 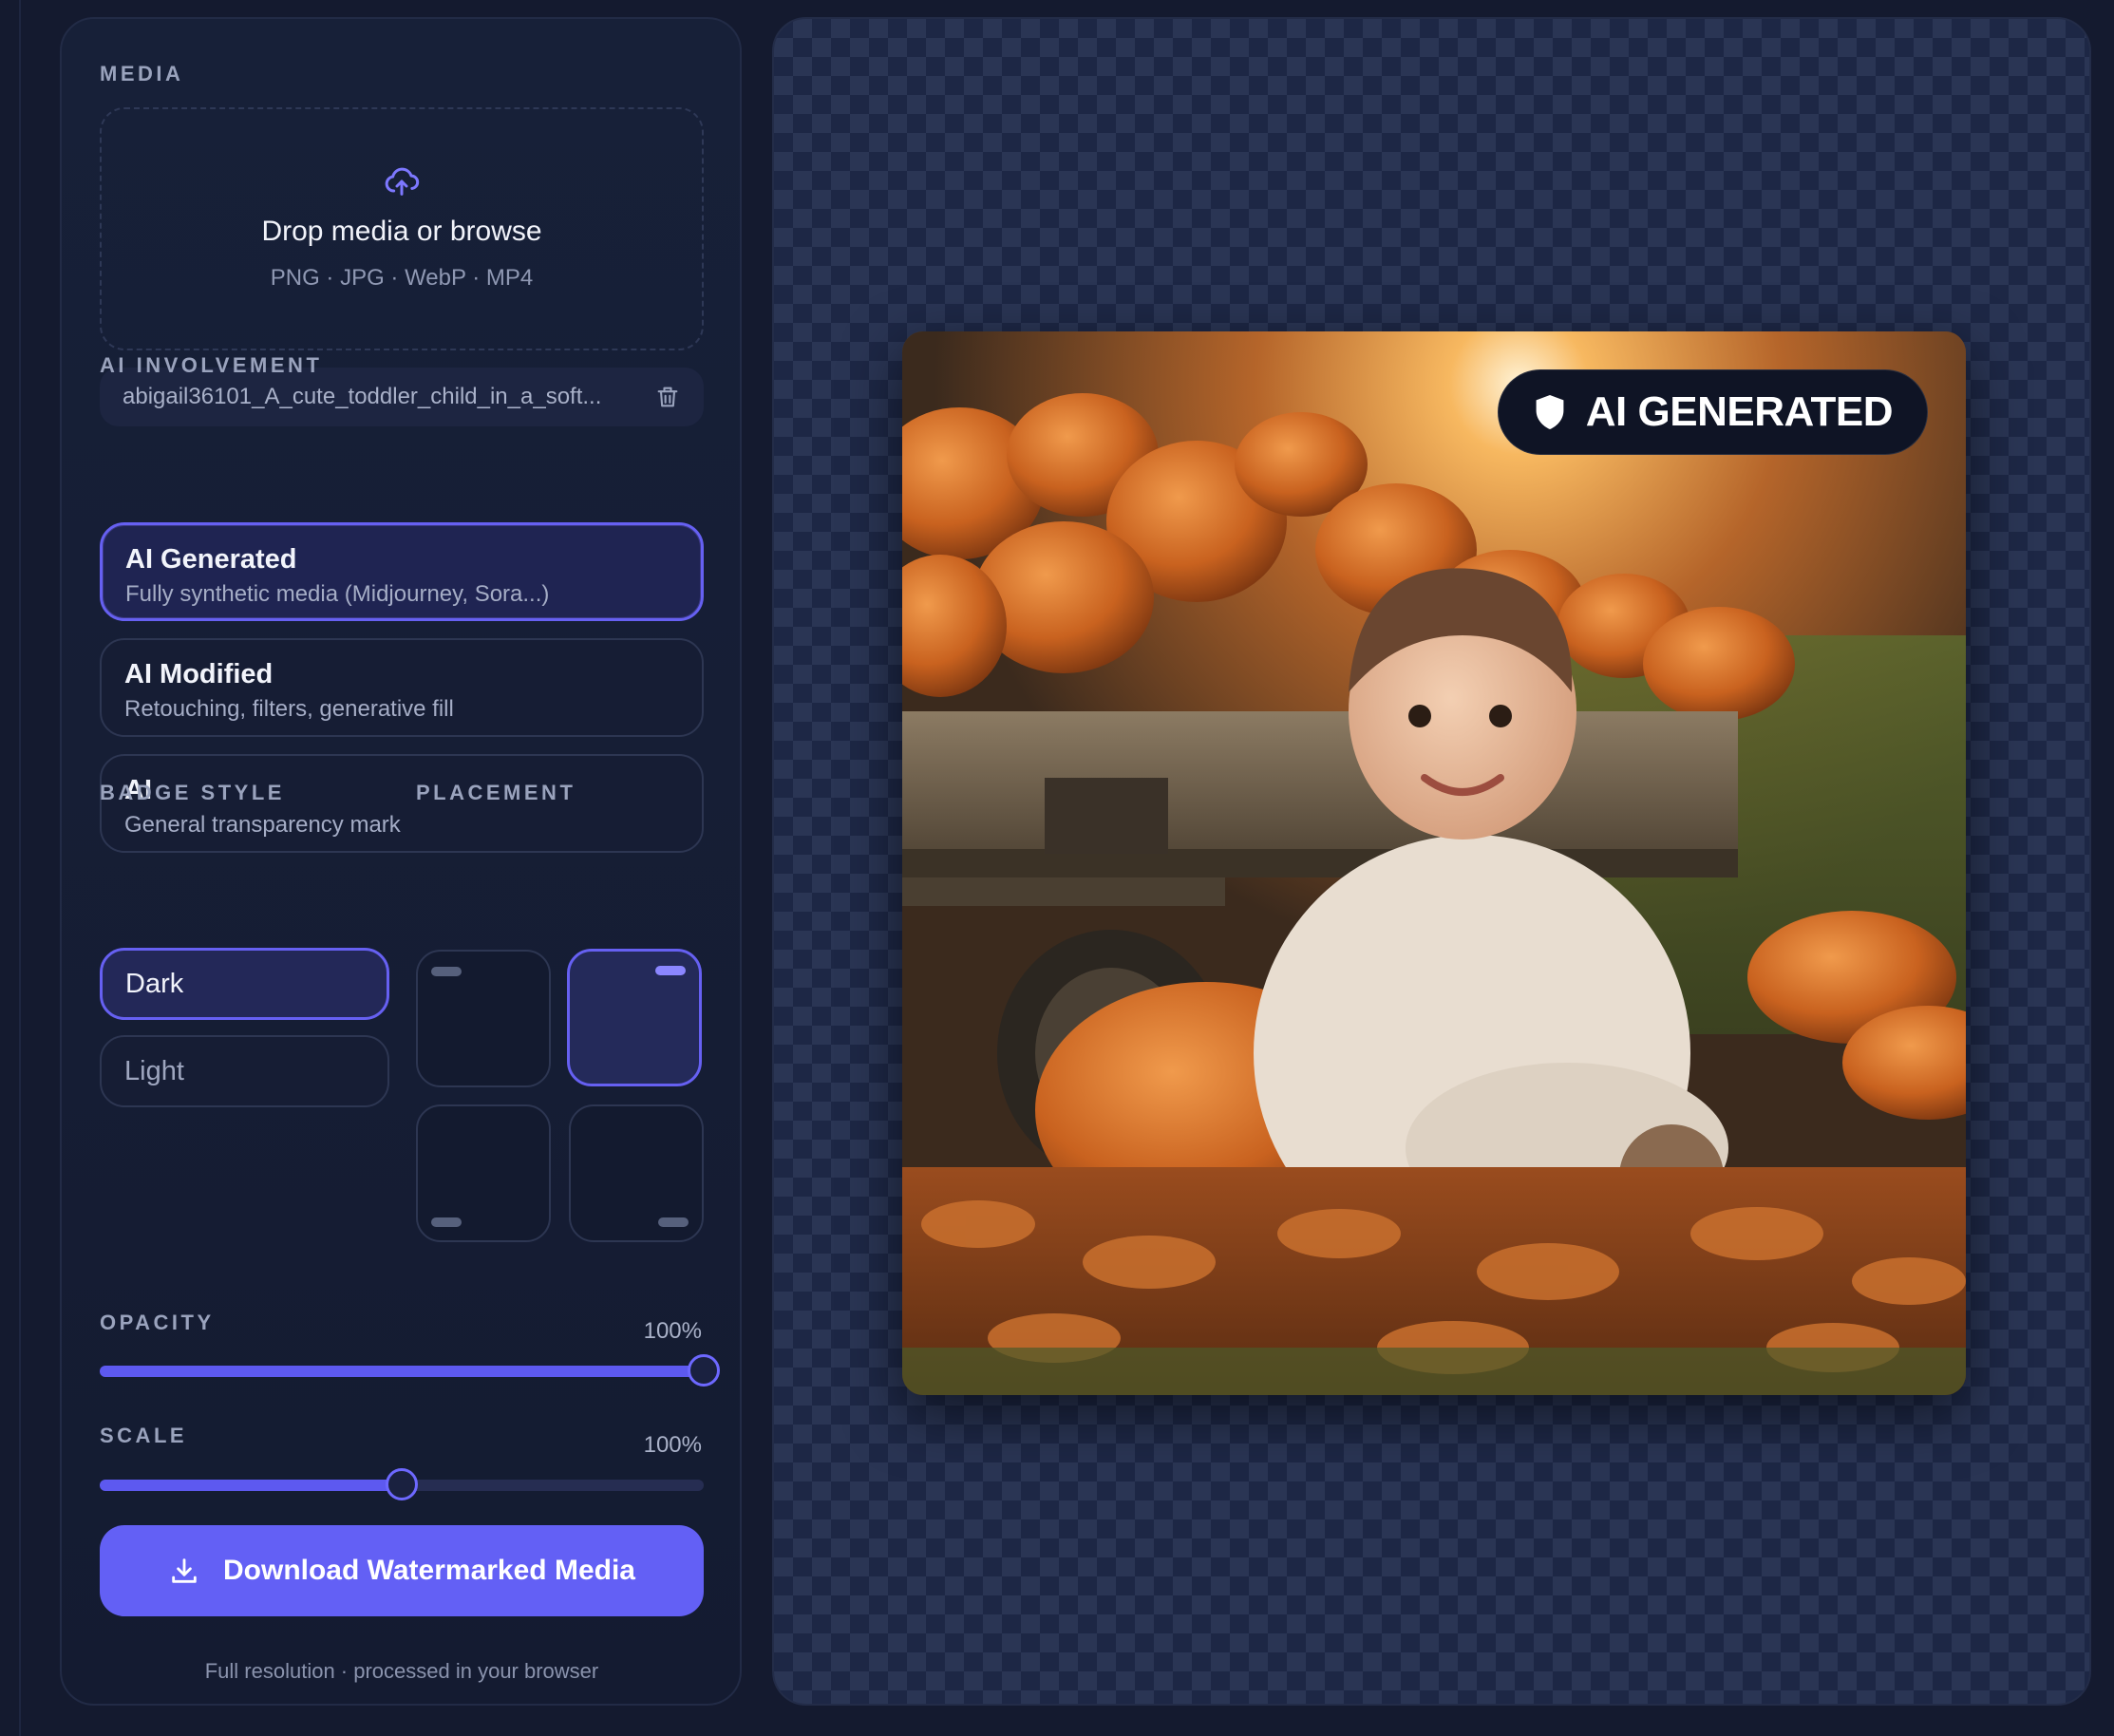 What do you see at coordinates (496, 792) in the screenshot?
I see `placement-section-label: PLACEMENT` at bounding box center [496, 792].